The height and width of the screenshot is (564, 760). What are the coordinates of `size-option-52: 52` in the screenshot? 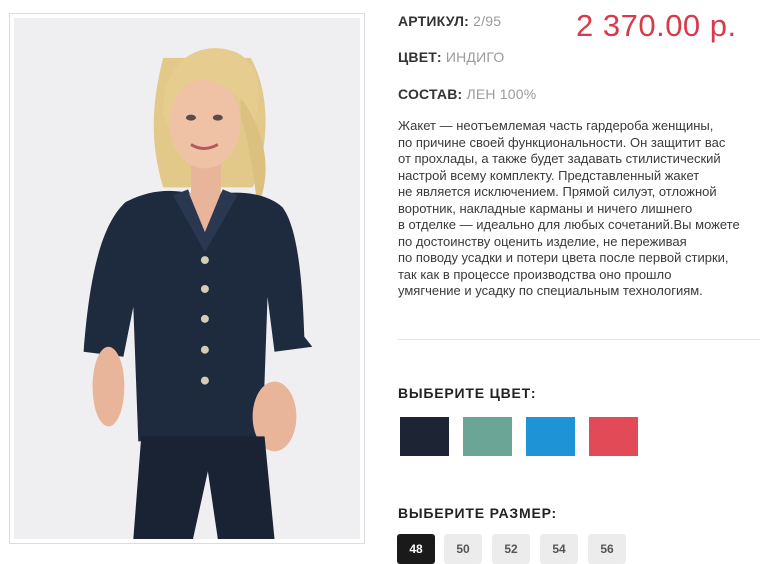 It's located at (511, 549).